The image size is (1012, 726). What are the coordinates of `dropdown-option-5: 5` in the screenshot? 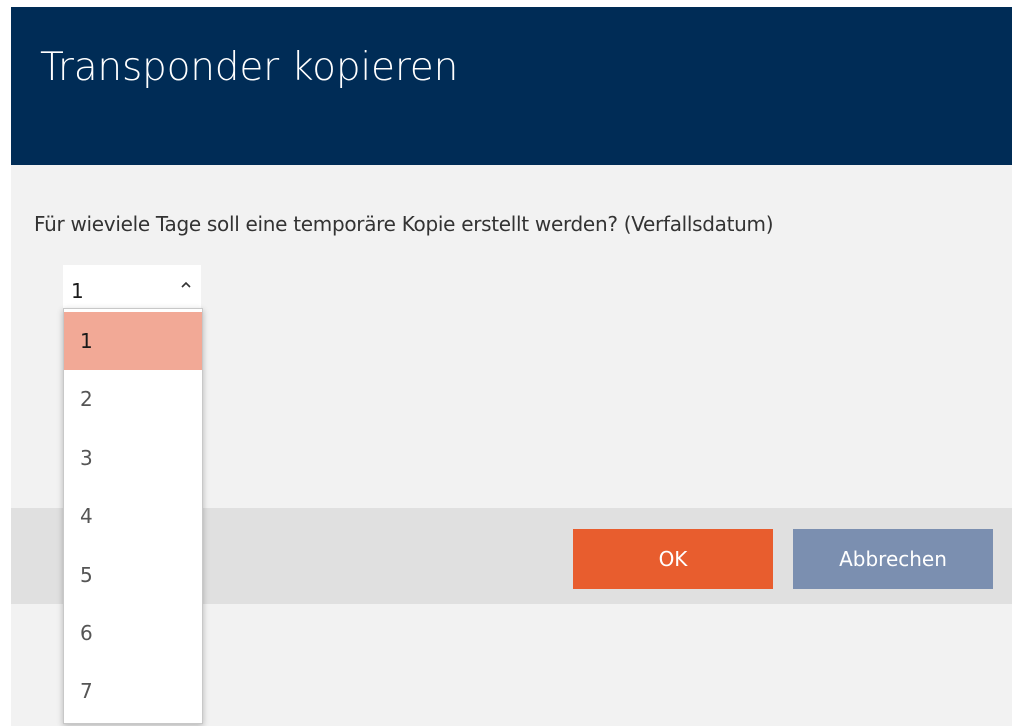 It's located at (133, 575).